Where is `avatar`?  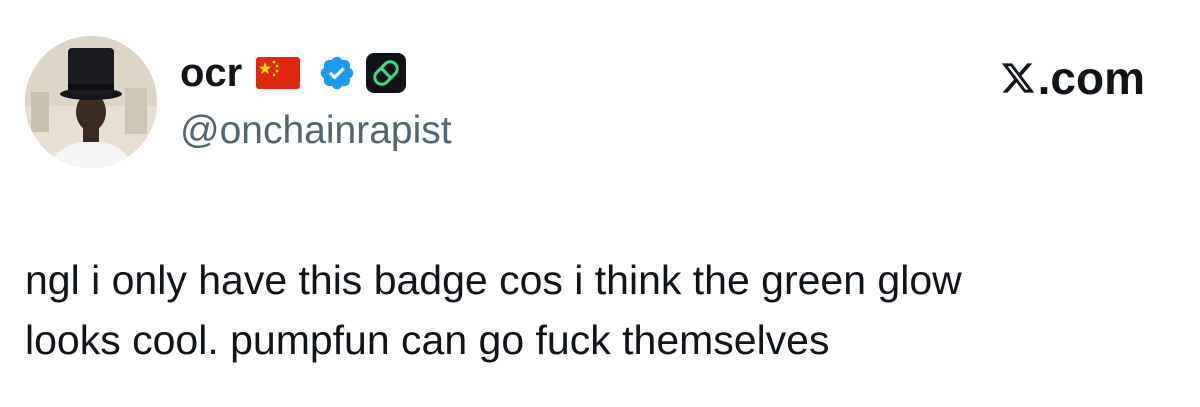 avatar is located at coordinates (91, 102).